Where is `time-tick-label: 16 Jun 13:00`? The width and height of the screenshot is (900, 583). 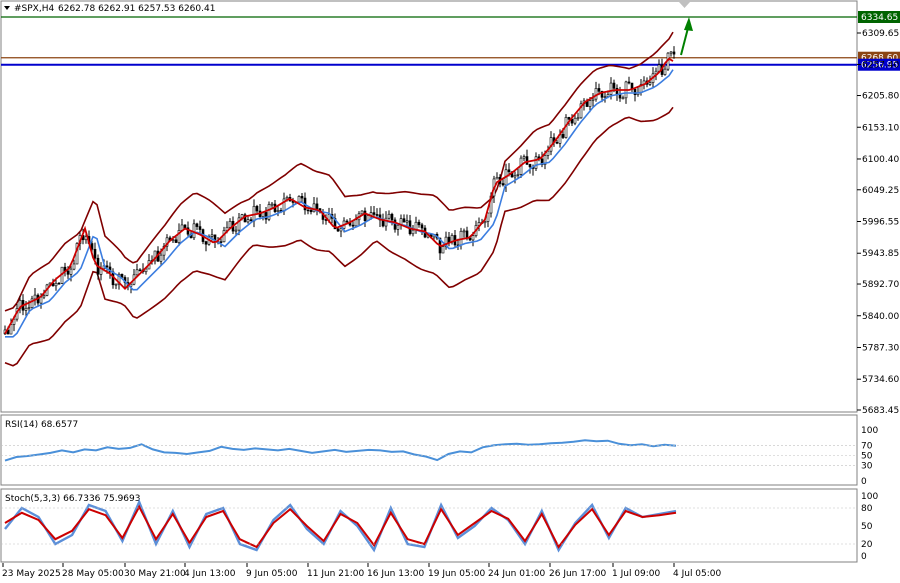
time-tick-label: 16 Jun 13:00 is located at coordinates (395, 574).